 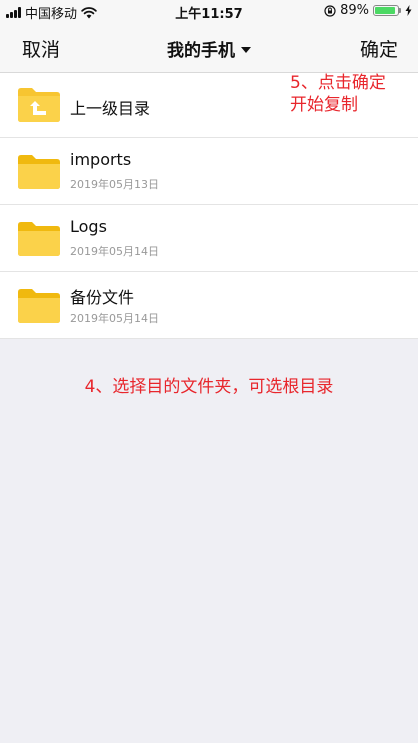 What do you see at coordinates (101, 159) in the screenshot?
I see `folder-name: imports` at bounding box center [101, 159].